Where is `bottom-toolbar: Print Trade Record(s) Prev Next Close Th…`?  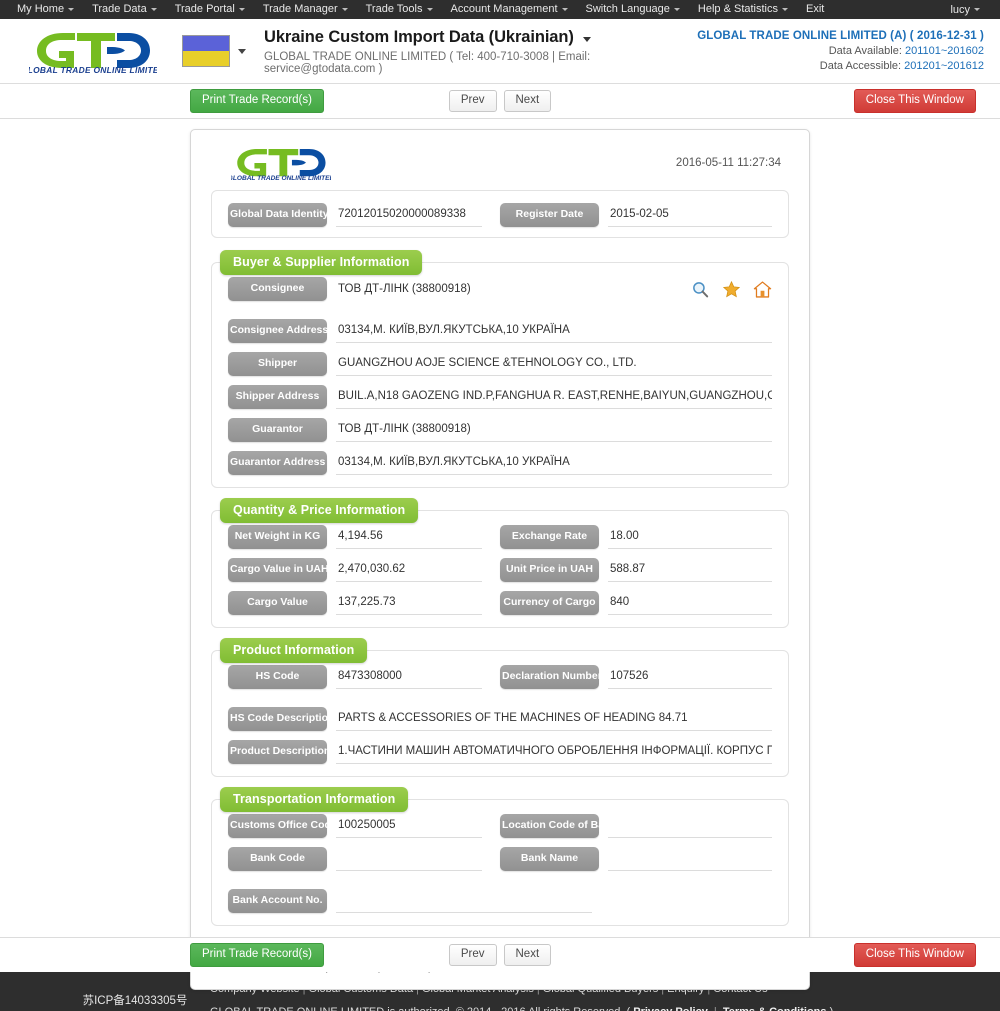
bottom-toolbar: Print Trade Record(s) Prev Next Close Th… is located at coordinates (500, 954).